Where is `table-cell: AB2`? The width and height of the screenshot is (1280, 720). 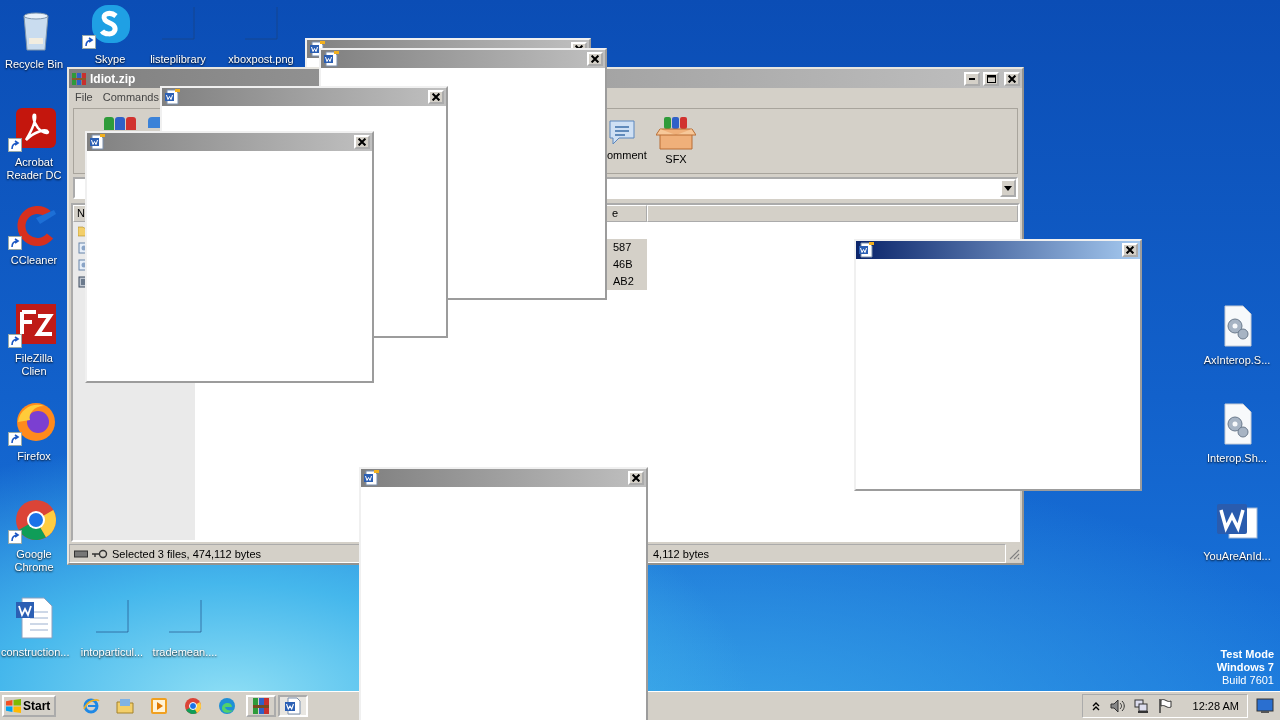
table-cell: AB2 is located at coordinates (626, 281).